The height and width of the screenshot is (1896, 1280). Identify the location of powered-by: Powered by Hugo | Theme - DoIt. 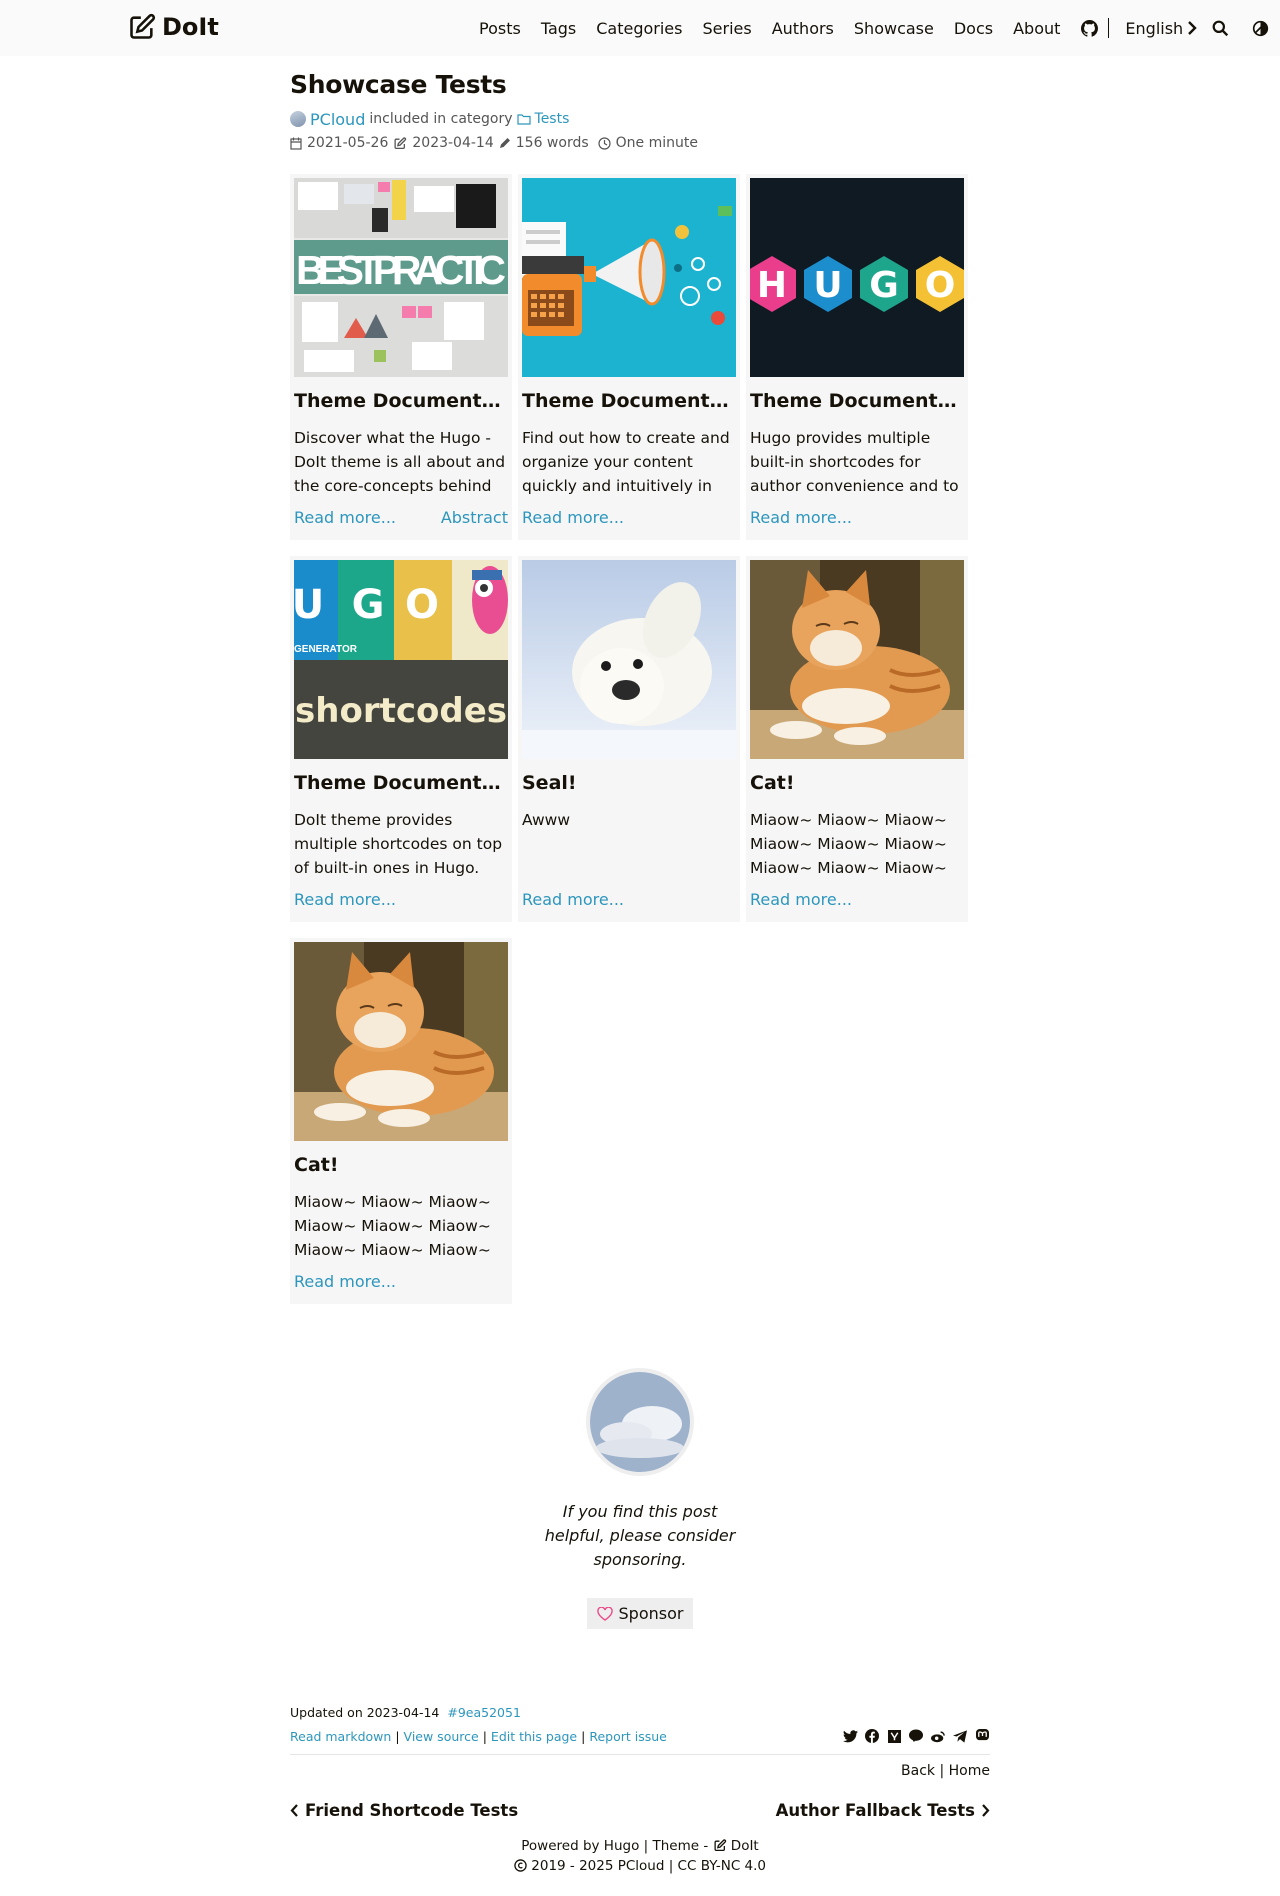
(640, 1846).